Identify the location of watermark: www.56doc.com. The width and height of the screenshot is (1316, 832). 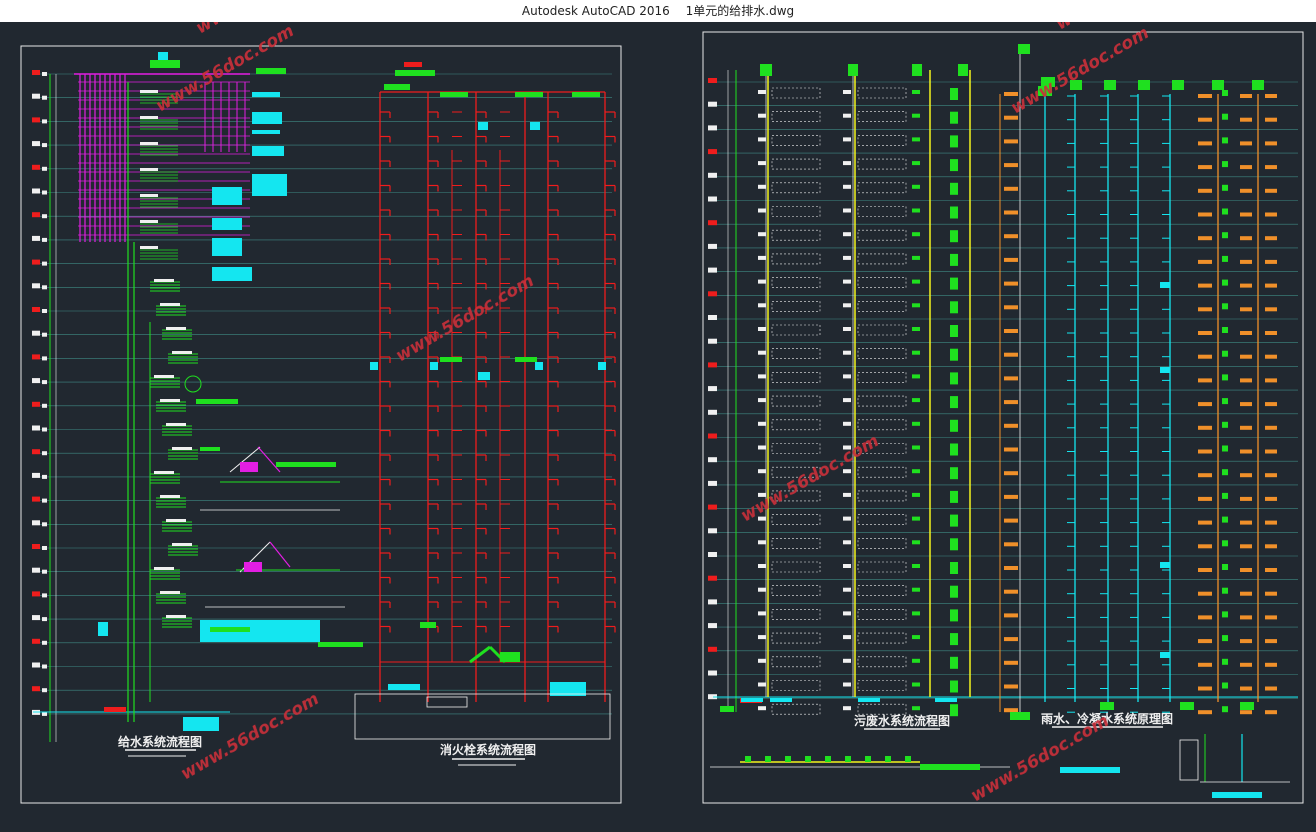
(1080, 70).